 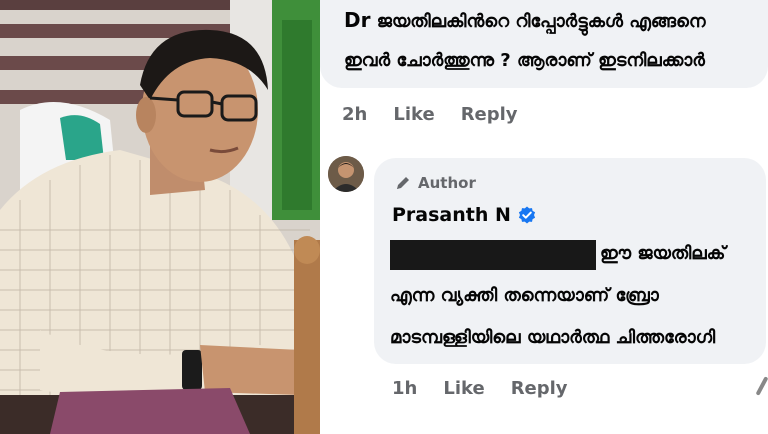 What do you see at coordinates (541, 21) in the screenshot?
I see `comment-text-rest: ജയതിലകിൻറെ റിപ്പോർട്ടുകൾ എങ്ങനെ` at bounding box center [541, 21].